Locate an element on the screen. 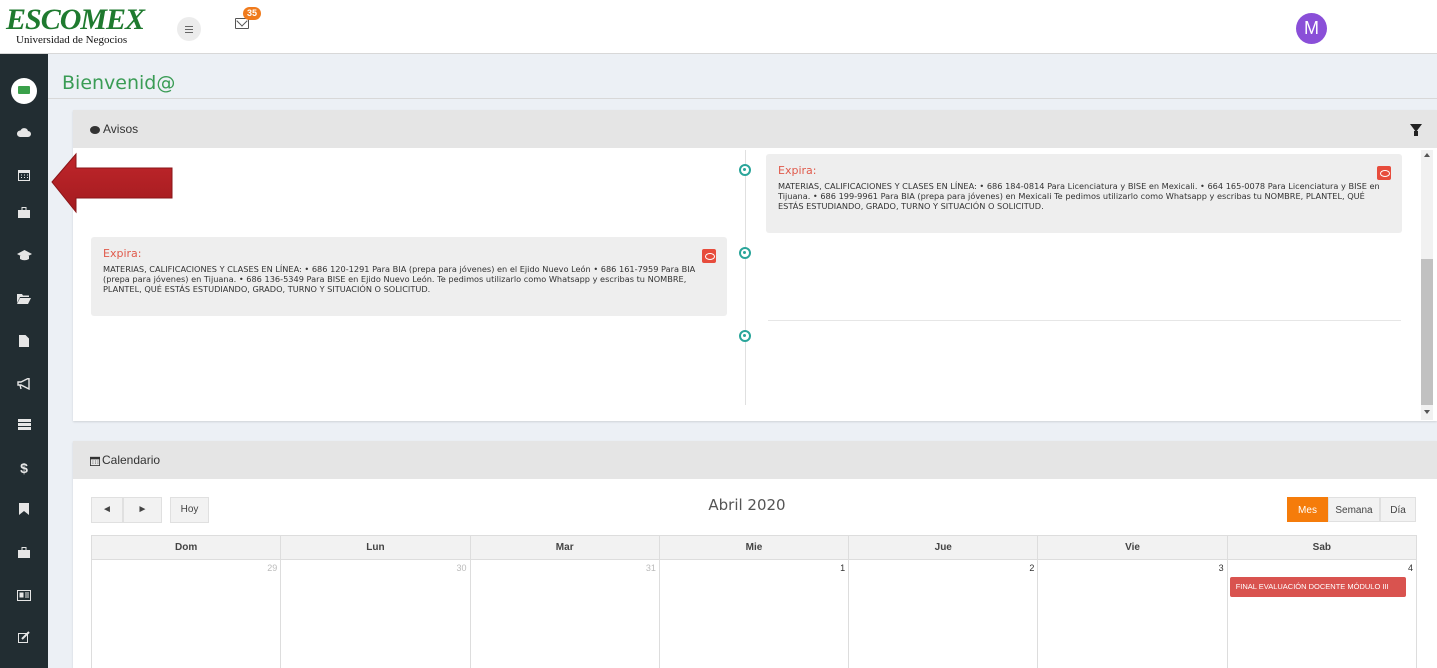  calendar-day-cell: 1 is located at coordinates (755, 614).